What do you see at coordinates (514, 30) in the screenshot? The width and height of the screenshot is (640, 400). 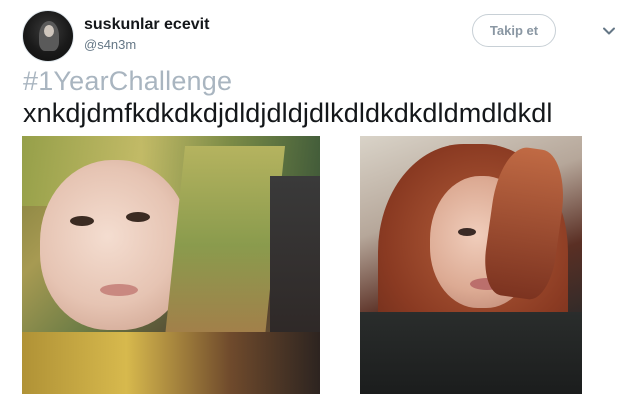 I see `follow-button: Takip et` at bounding box center [514, 30].